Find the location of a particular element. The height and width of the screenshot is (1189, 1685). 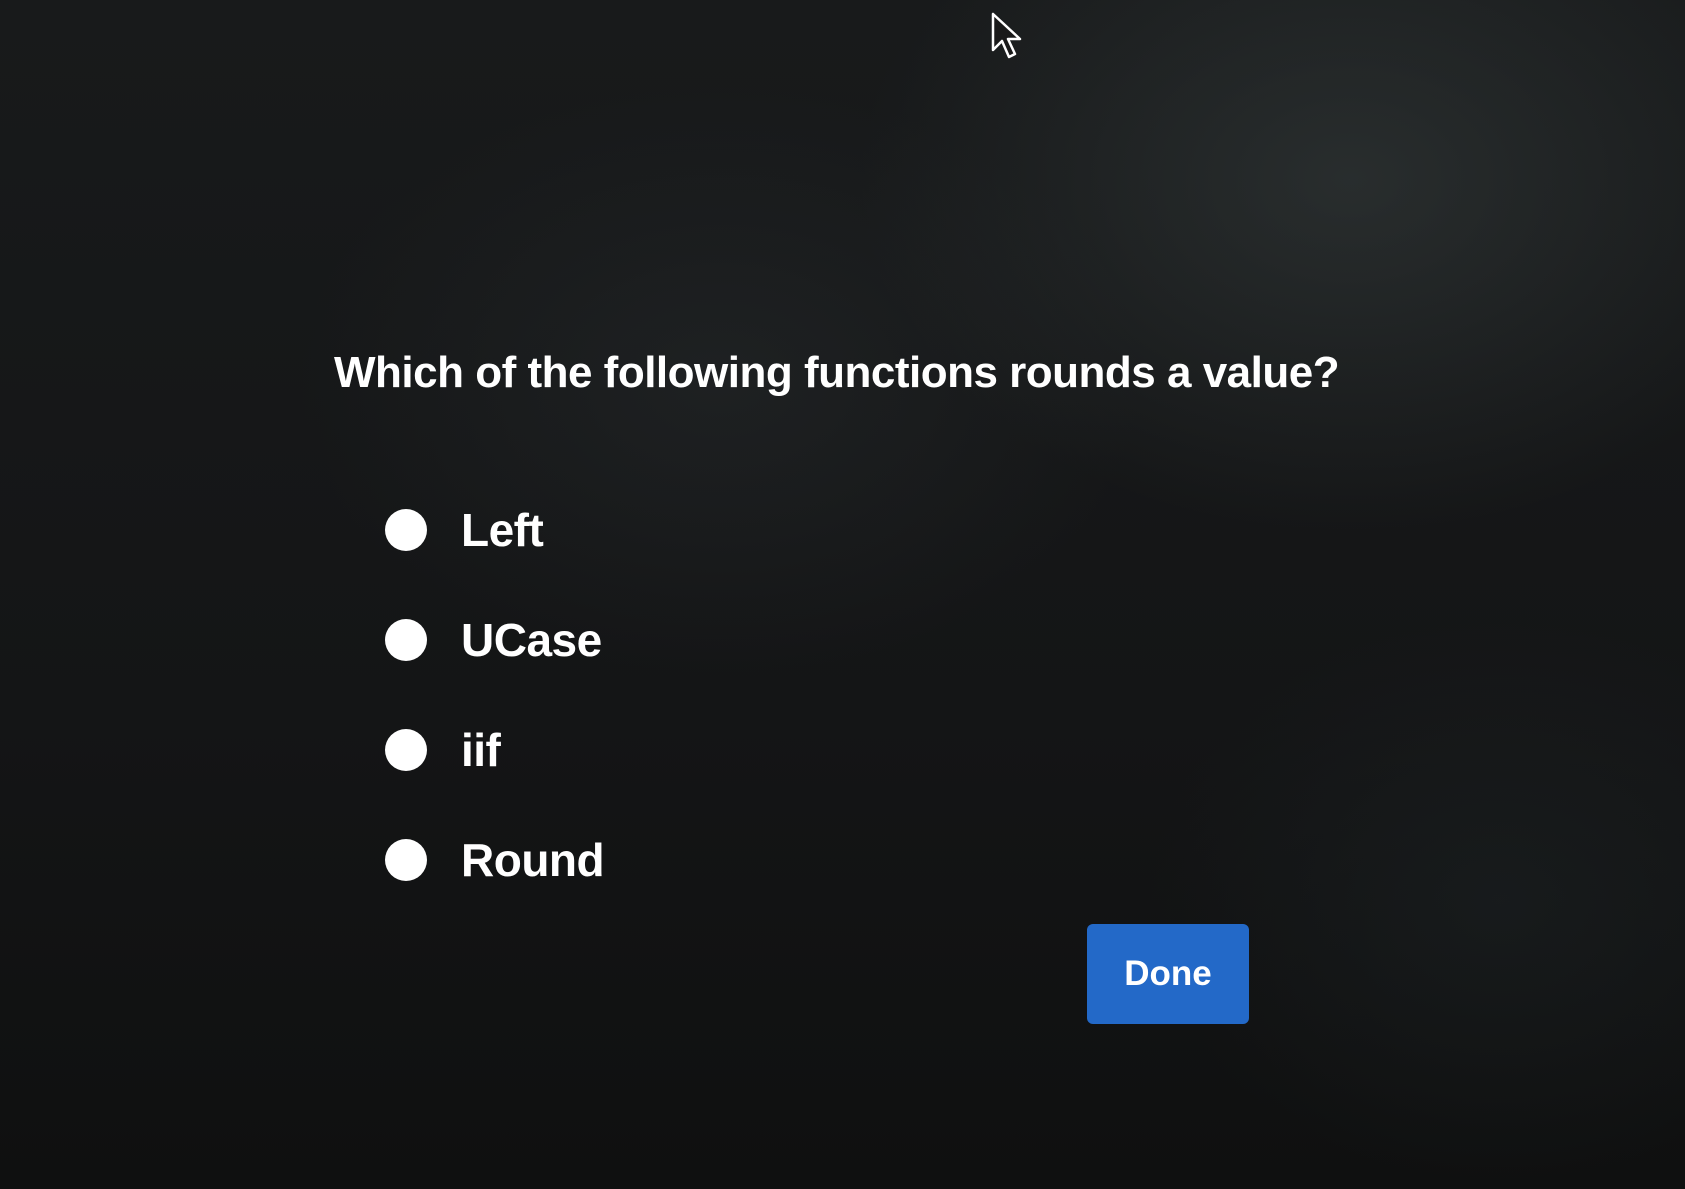

option-label-iif: iif is located at coordinates (481, 750).